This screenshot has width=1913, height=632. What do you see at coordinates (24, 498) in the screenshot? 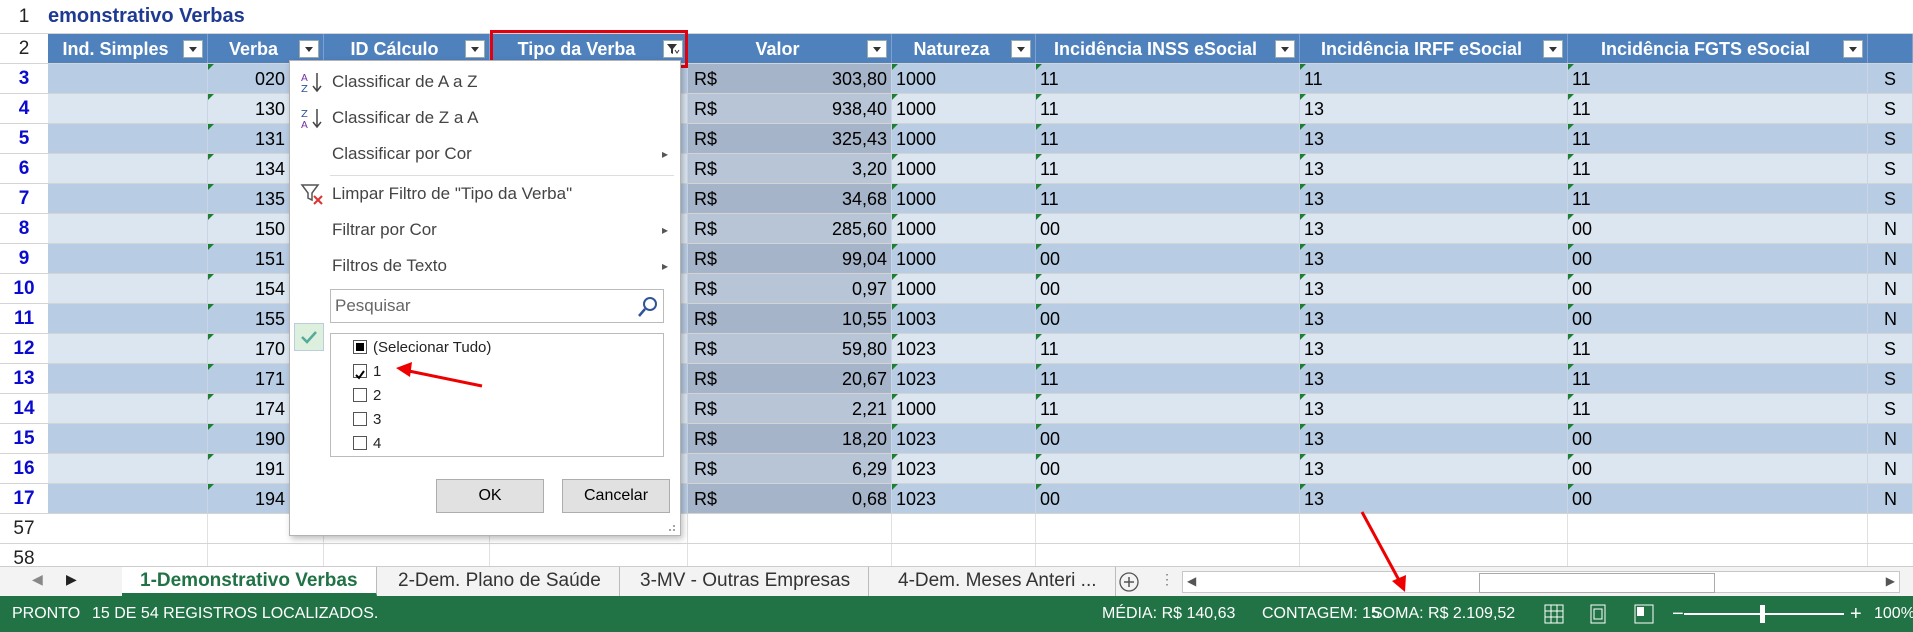
I see `row-number: 17` at bounding box center [24, 498].